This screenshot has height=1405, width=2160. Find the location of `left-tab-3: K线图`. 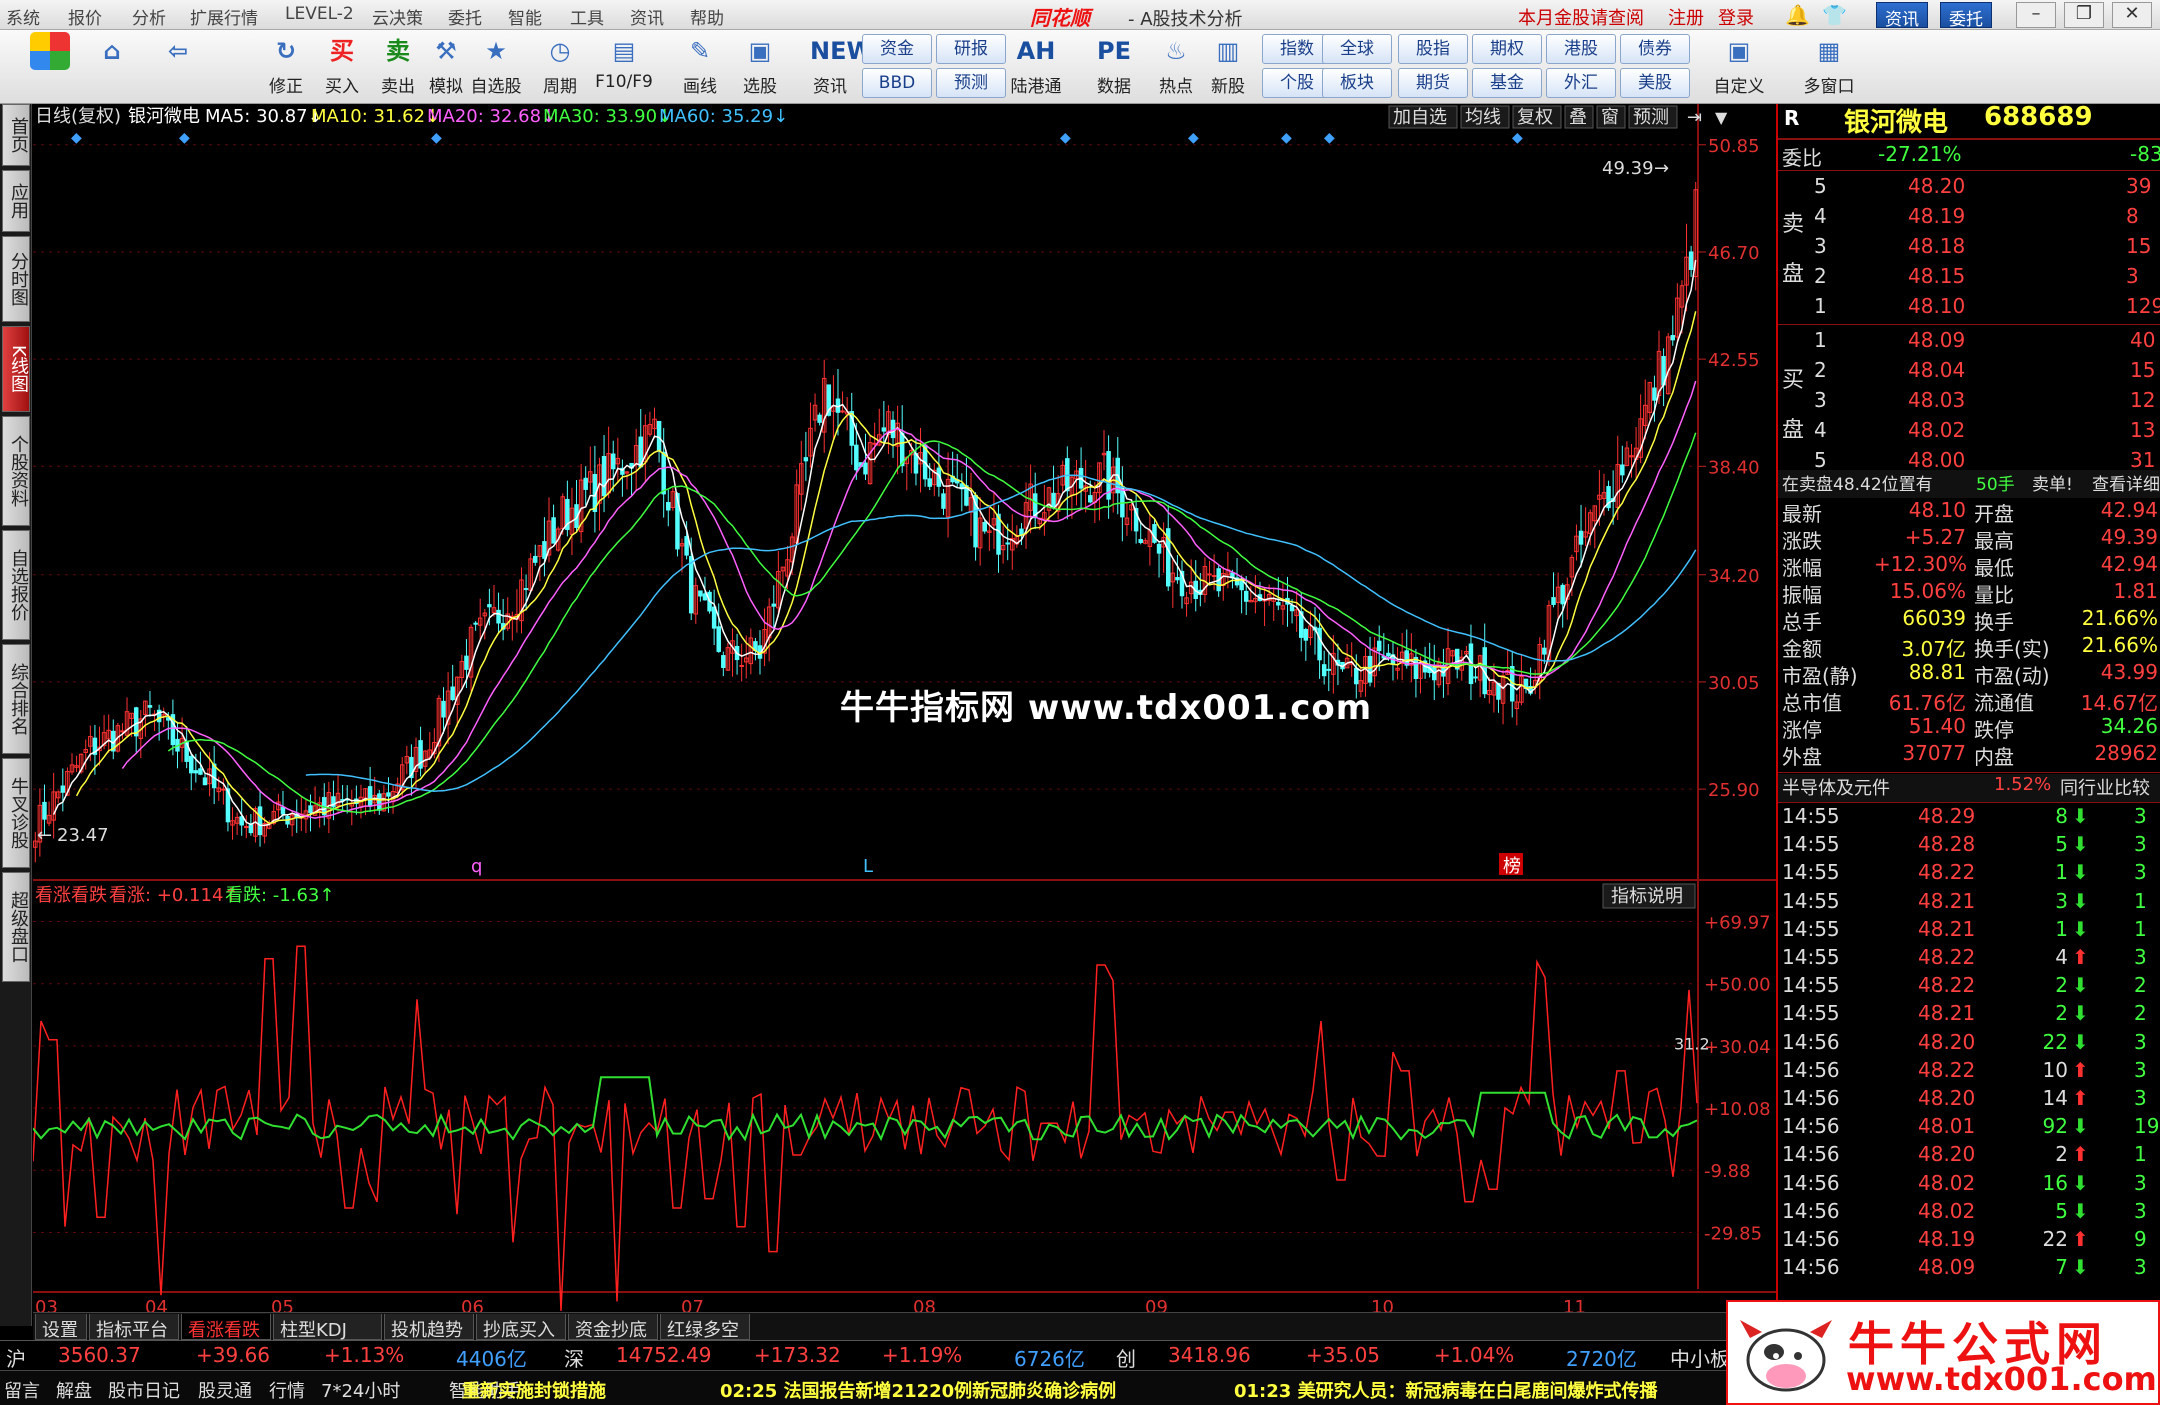

left-tab-3: K线图 is located at coordinates (16, 369).